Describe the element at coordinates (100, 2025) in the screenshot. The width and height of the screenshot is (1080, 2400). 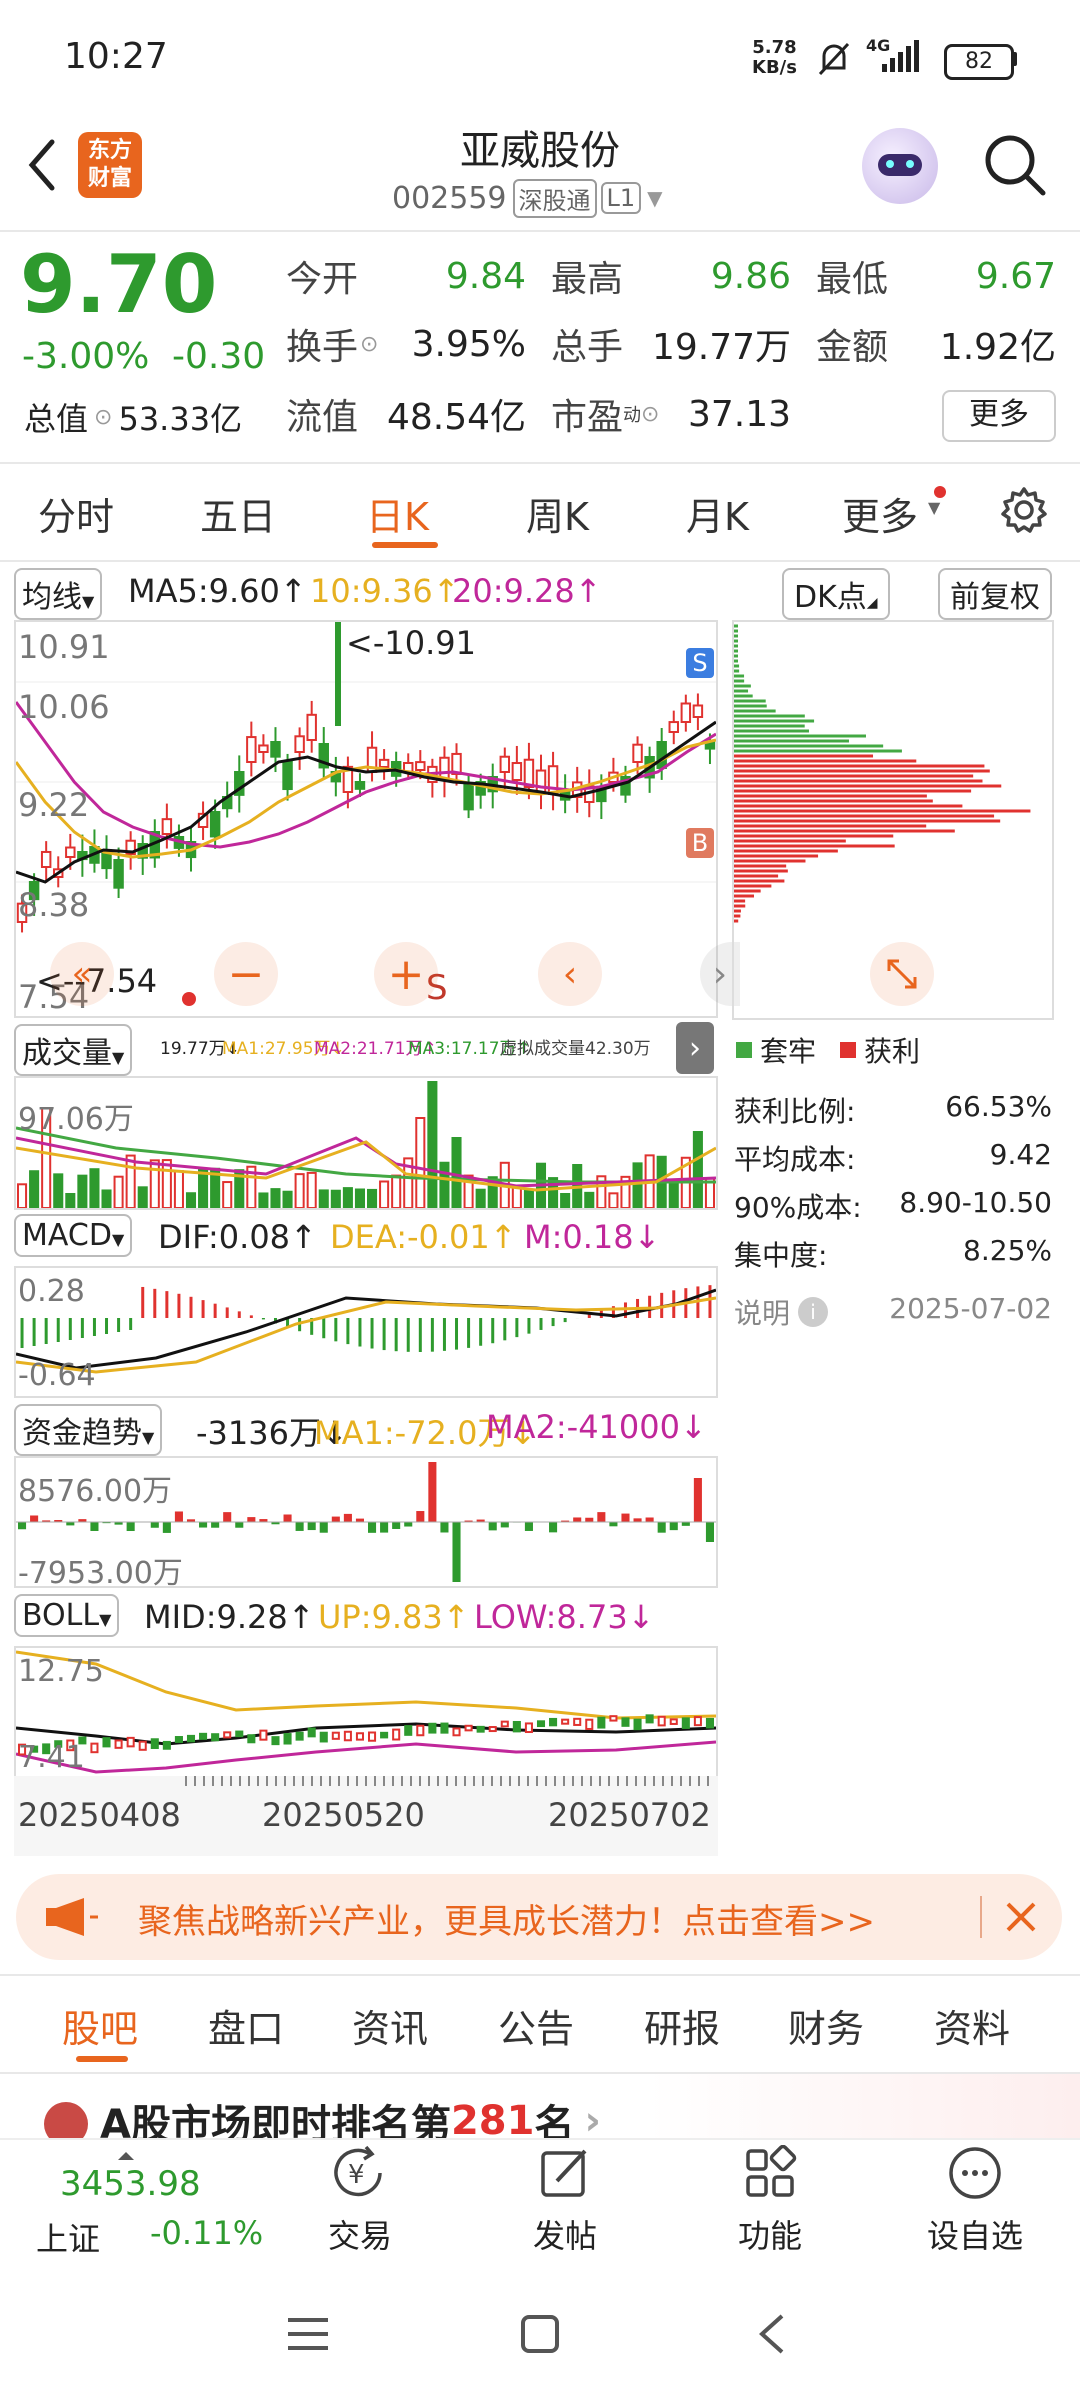
I see `tab-guba: 股吧` at that location.